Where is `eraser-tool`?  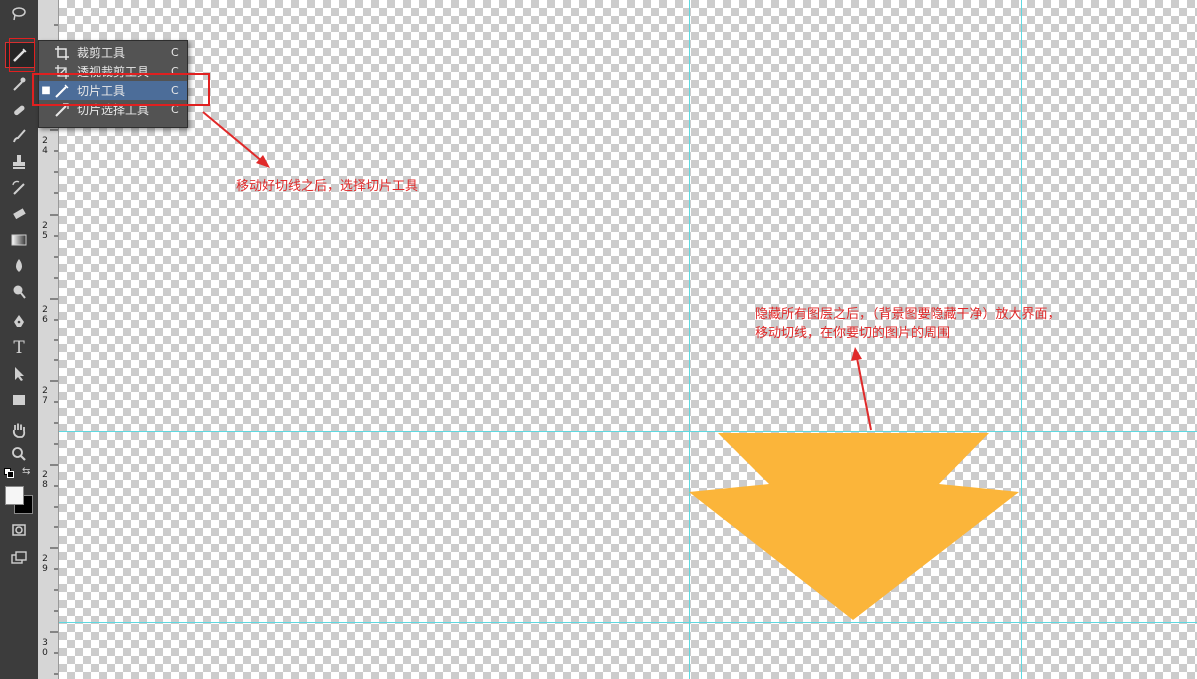
eraser-tool is located at coordinates (19, 214).